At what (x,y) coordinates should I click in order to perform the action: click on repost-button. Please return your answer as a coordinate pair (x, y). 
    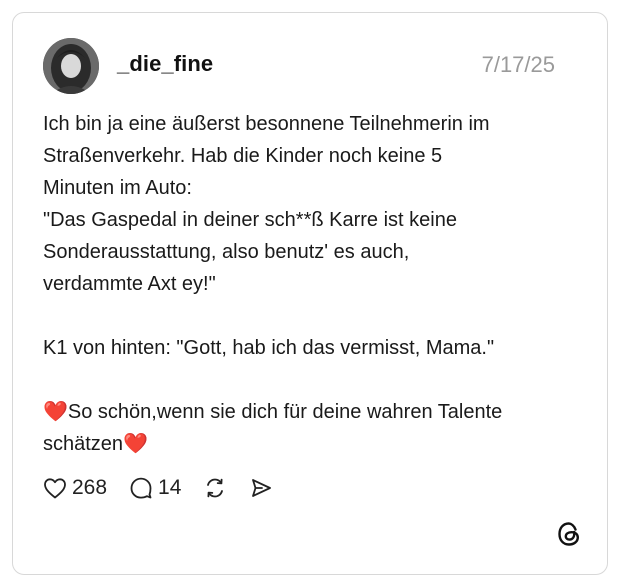
    Looking at the image, I should click on (215, 488).